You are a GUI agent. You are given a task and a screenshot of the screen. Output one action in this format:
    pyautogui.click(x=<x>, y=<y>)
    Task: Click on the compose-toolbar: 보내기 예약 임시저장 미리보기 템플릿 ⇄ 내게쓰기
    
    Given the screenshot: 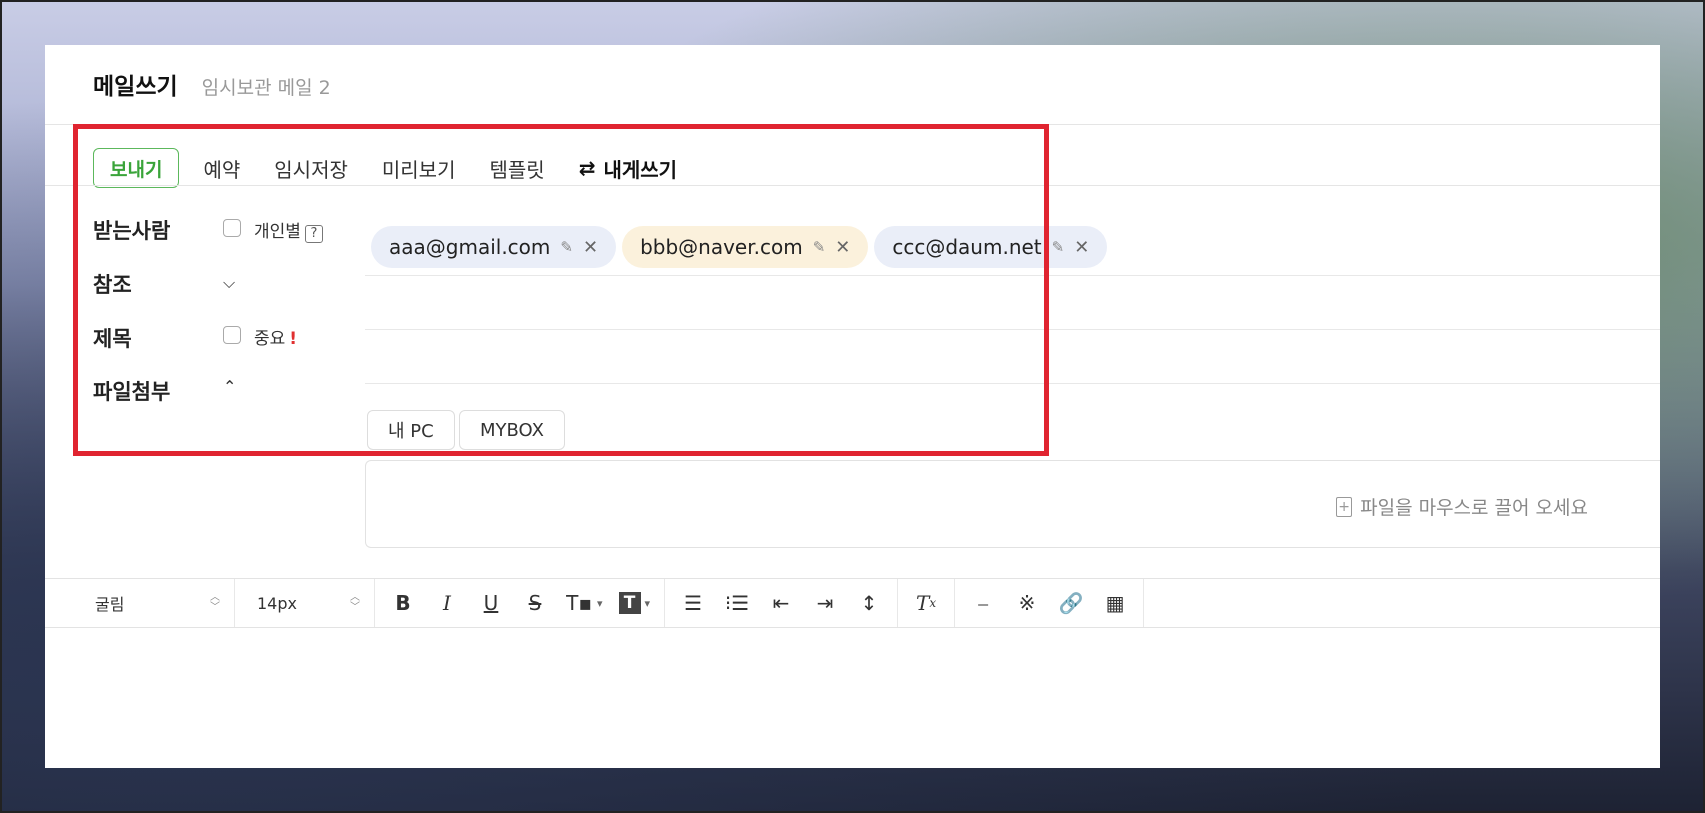 What is the action you would take?
    pyautogui.click(x=385, y=168)
    